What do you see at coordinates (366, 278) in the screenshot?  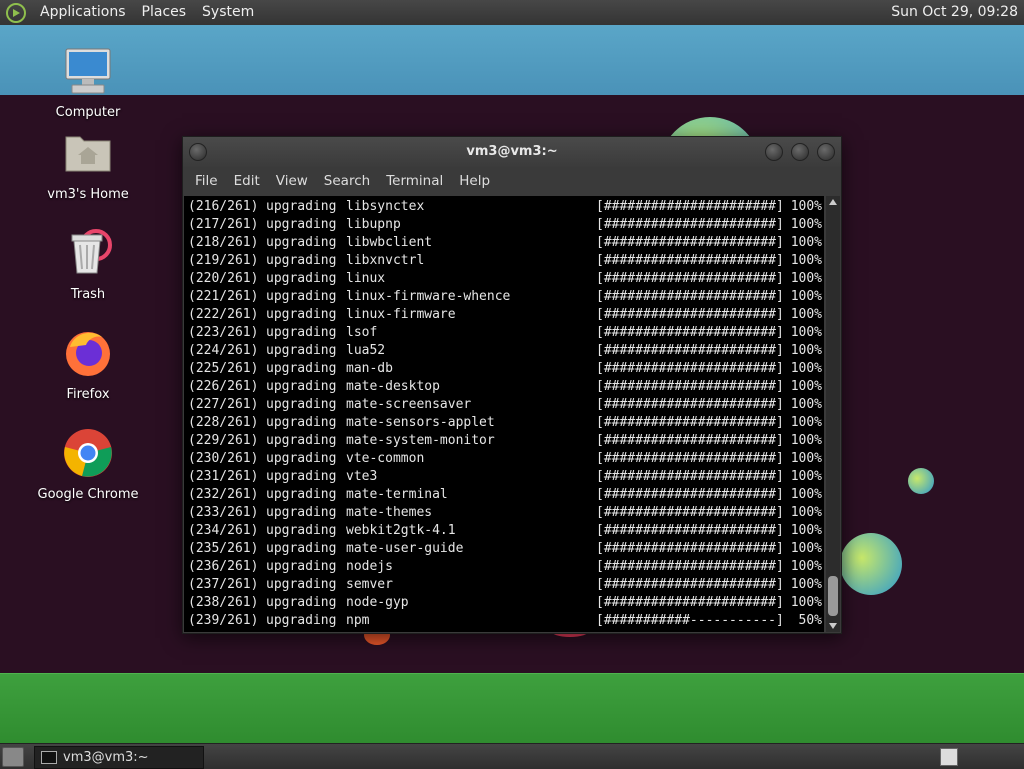 I see `line-package: linux` at bounding box center [366, 278].